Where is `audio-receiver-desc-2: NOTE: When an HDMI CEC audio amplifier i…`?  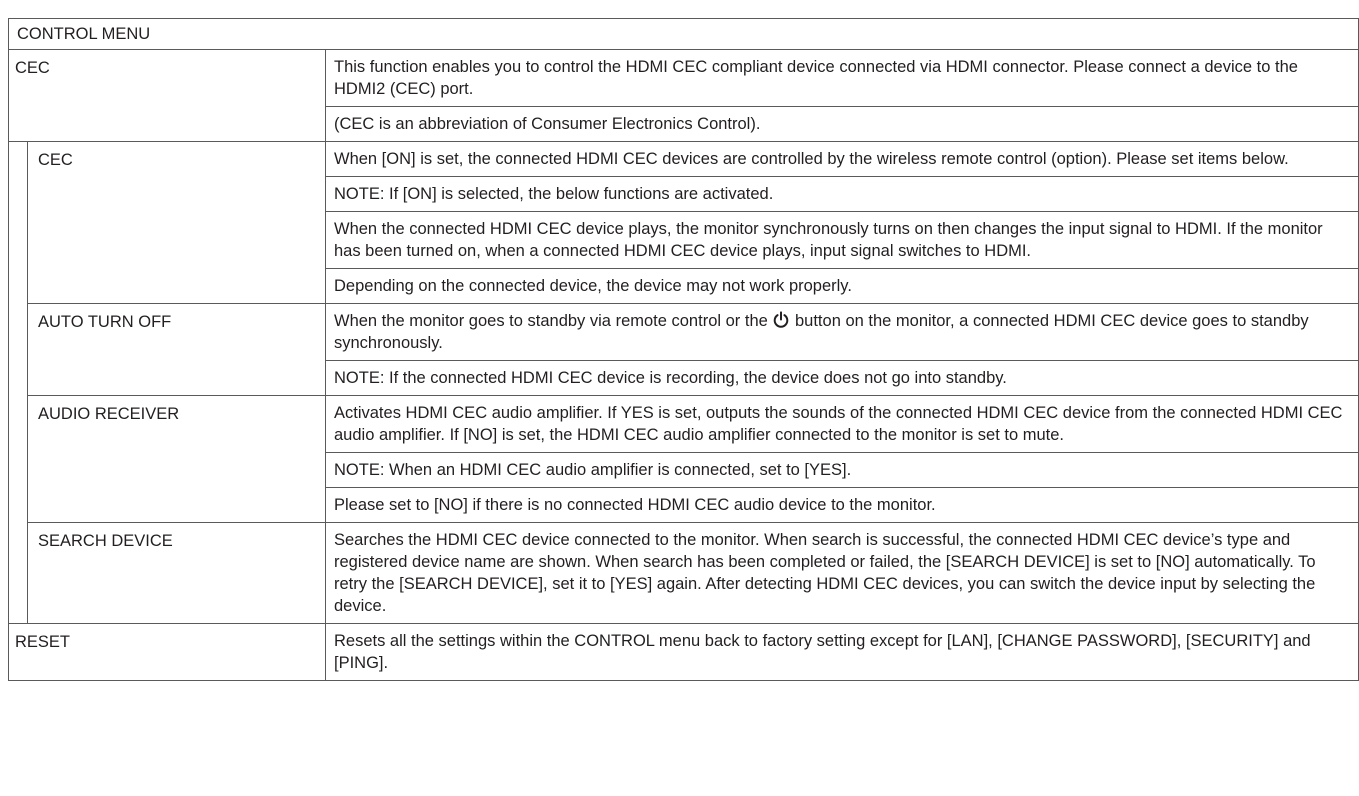
audio-receiver-desc-2: NOTE: When an HDMI CEC audio amplifier i… is located at coordinates (842, 469).